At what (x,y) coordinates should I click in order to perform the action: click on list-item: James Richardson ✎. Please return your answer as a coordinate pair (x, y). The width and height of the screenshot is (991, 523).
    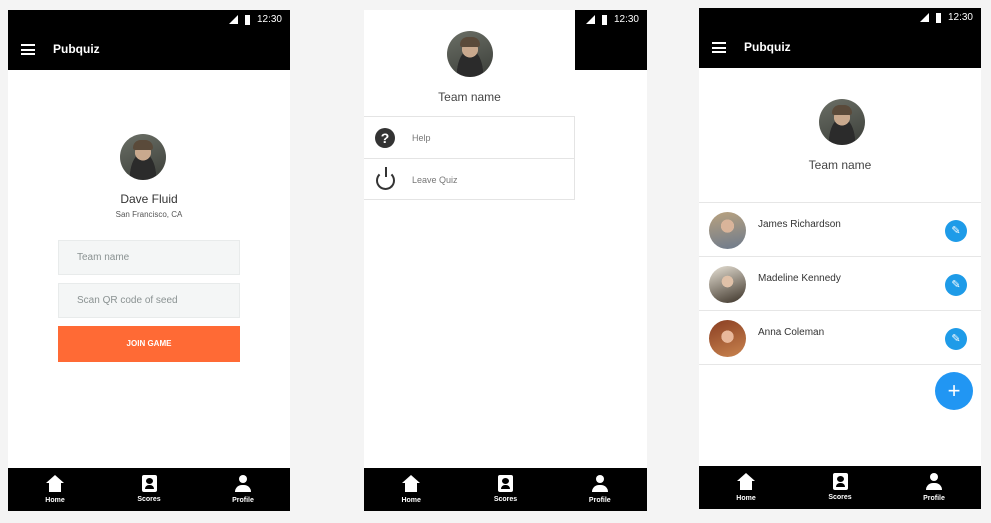
    Looking at the image, I should click on (840, 230).